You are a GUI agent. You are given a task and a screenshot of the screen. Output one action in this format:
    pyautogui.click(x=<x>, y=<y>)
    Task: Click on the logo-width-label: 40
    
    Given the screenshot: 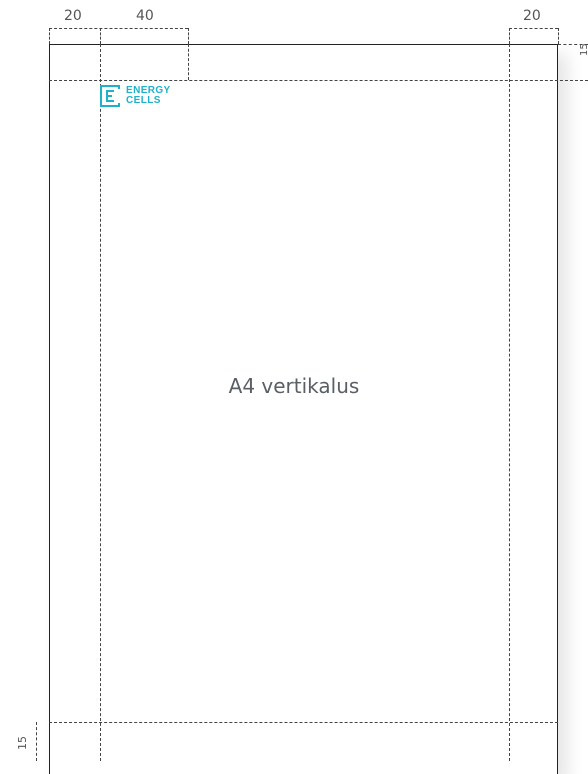 What is the action you would take?
    pyautogui.click(x=145, y=16)
    